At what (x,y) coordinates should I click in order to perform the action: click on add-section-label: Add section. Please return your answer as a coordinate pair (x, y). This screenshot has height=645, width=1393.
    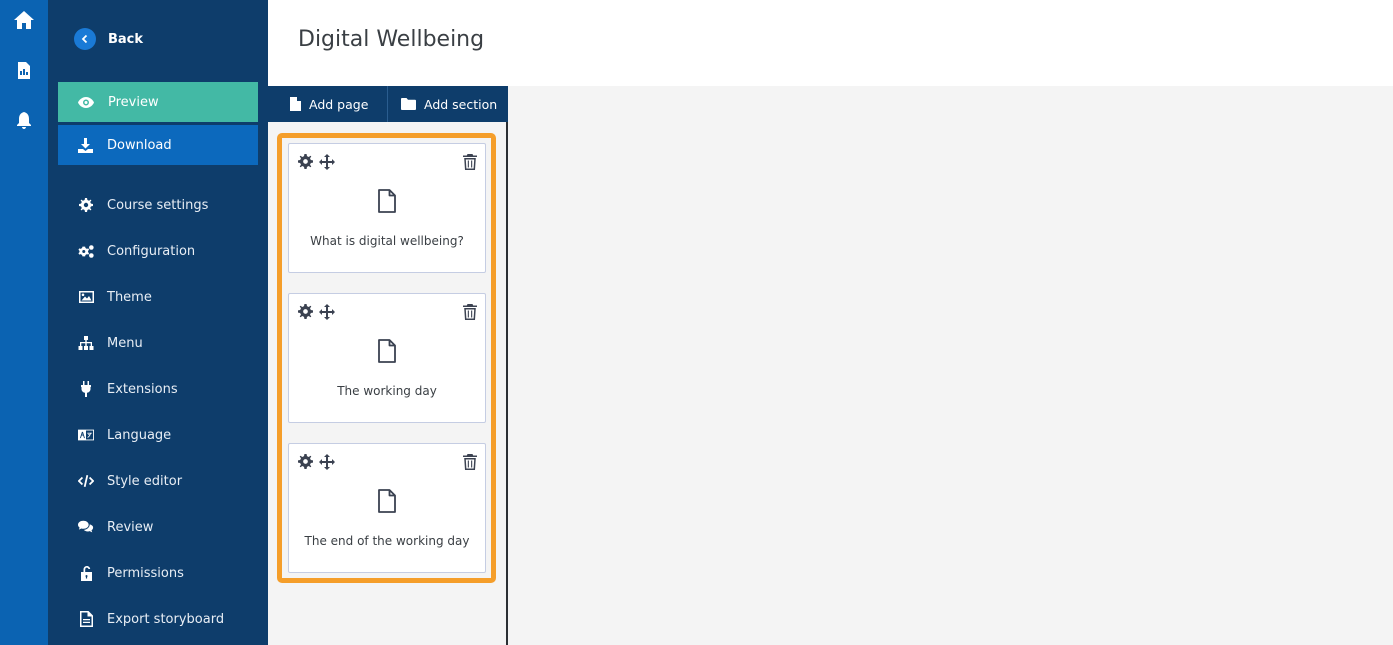
    Looking at the image, I should click on (461, 104).